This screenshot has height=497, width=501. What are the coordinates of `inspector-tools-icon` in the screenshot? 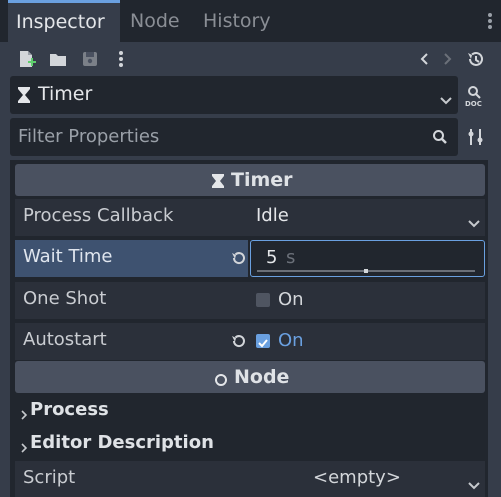 It's located at (476, 137).